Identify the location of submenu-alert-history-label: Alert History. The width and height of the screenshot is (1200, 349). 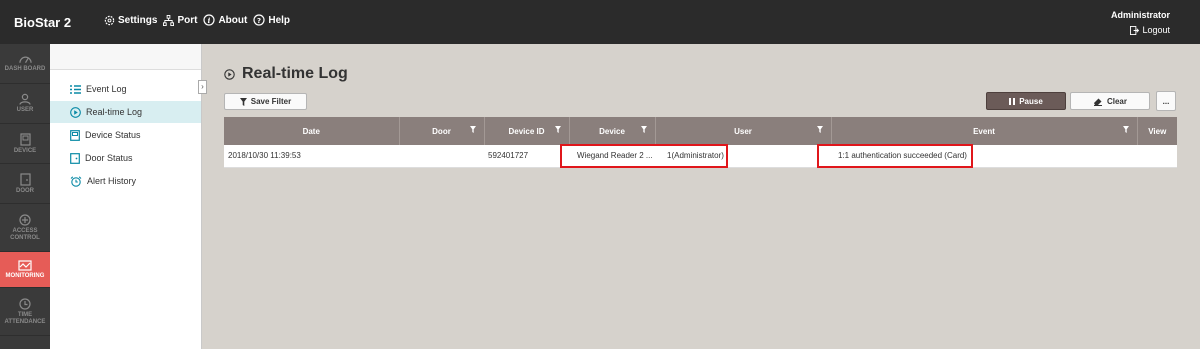
(112, 181).